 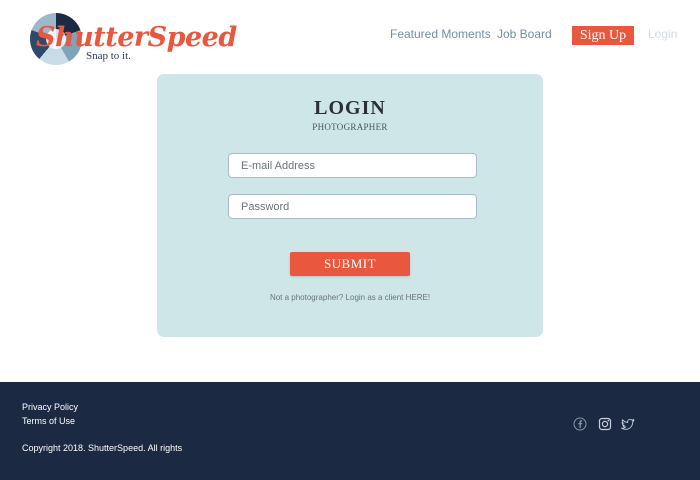 I want to click on nav-featured-moments: Featured Moments, so click(x=440, y=34).